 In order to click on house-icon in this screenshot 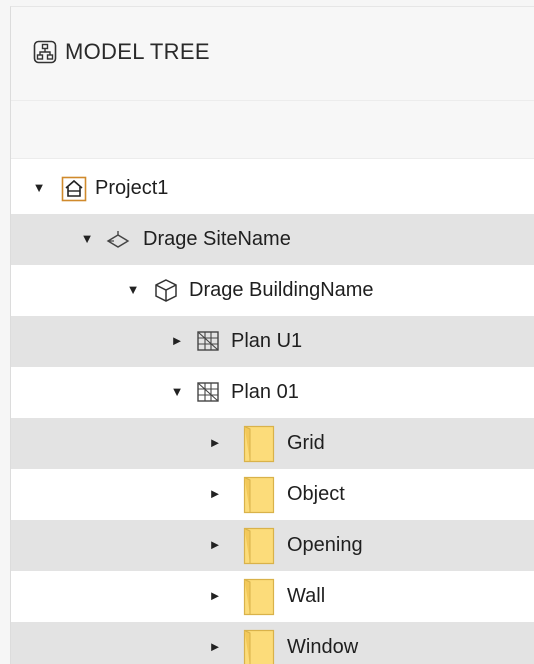, I will do `click(74, 189)`.